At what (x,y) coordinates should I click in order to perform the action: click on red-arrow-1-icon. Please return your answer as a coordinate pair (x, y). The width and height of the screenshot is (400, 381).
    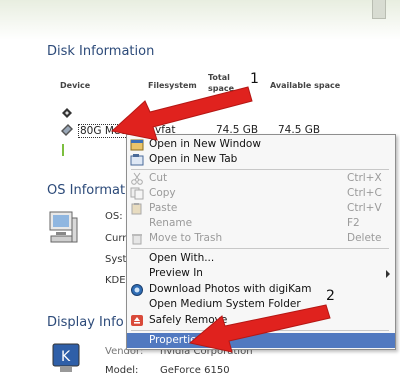
    Looking at the image, I should click on (181, 113).